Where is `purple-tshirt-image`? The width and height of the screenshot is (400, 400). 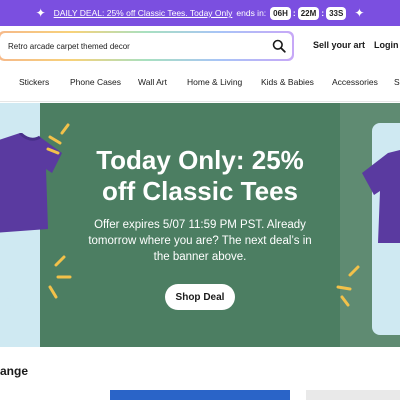
purple-tshirt-image is located at coordinates (381, 196).